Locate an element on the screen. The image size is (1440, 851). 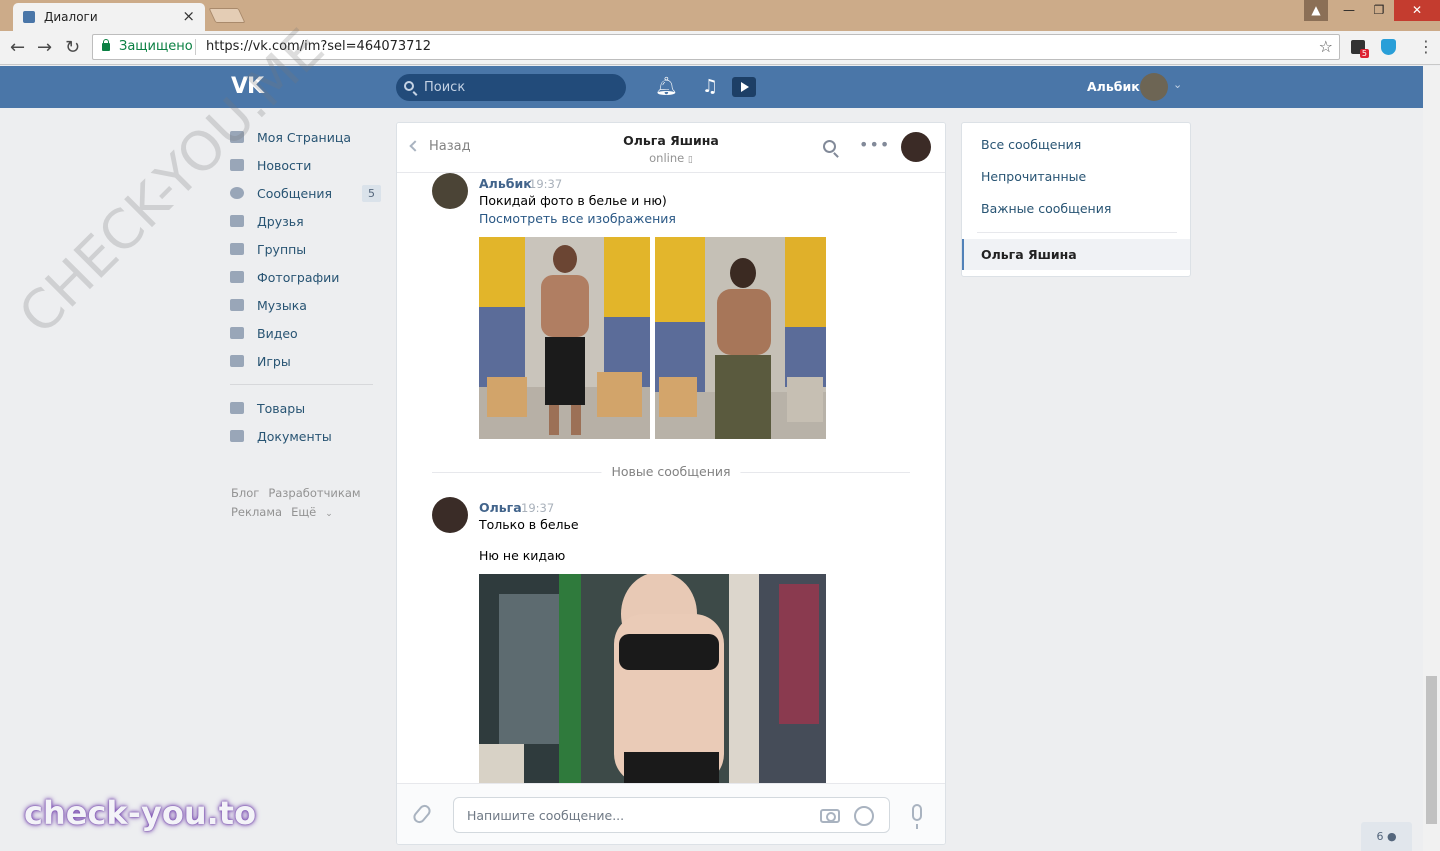
search-icon is located at coordinates (829, 146).